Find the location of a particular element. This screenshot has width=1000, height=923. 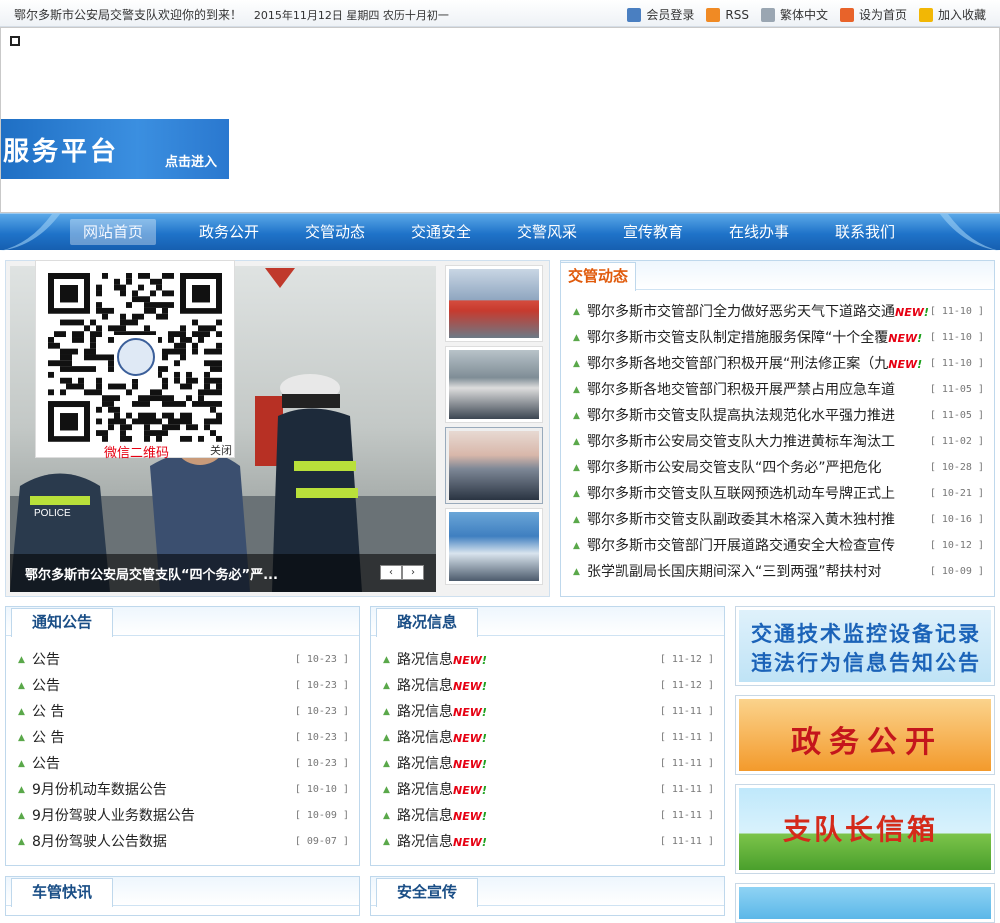

list-item: ▲ 鄂尔多斯市交管支队提高执法规范化水平强力推进 [ 11-05 ] is located at coordinates (778, 416).